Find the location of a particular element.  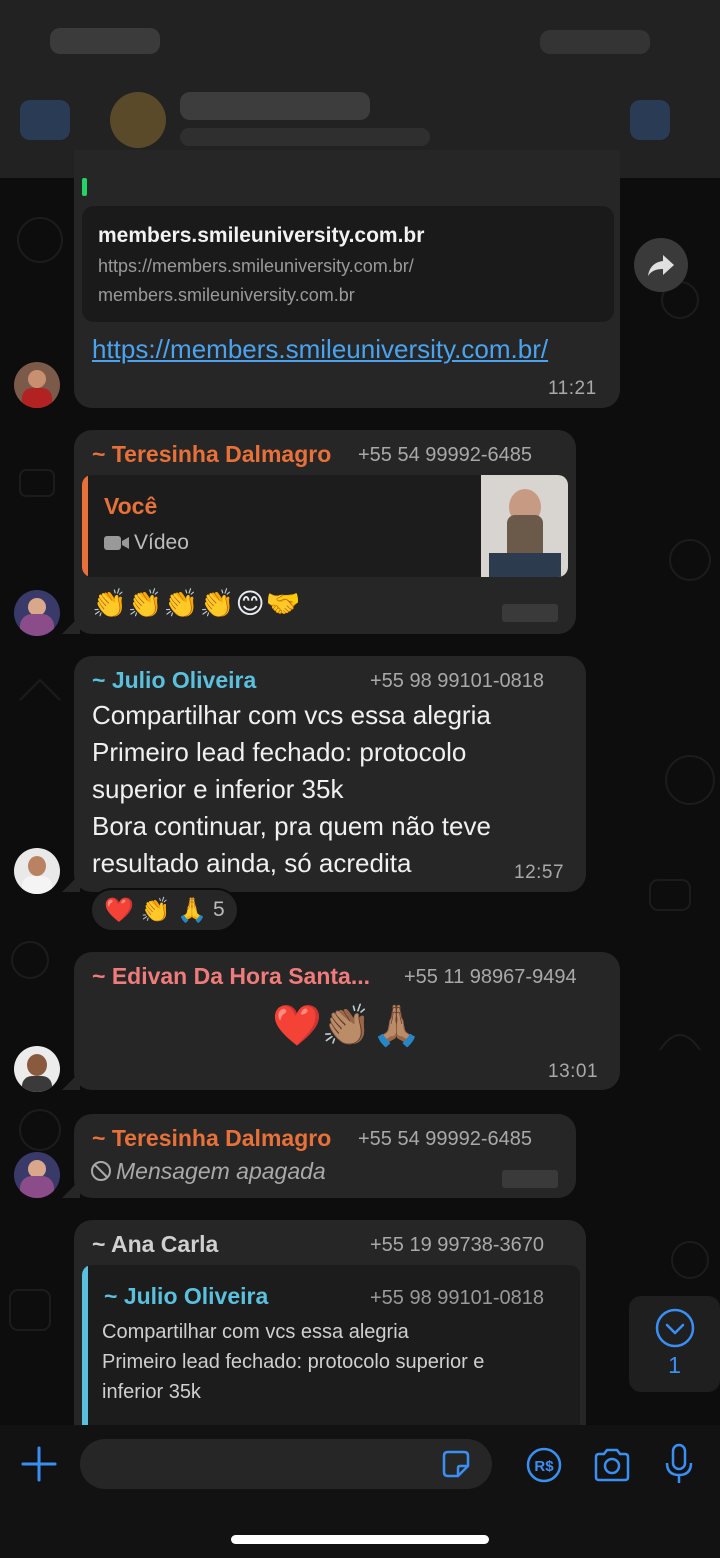

payment-button: R$ is located at coordinates (544, 1465).